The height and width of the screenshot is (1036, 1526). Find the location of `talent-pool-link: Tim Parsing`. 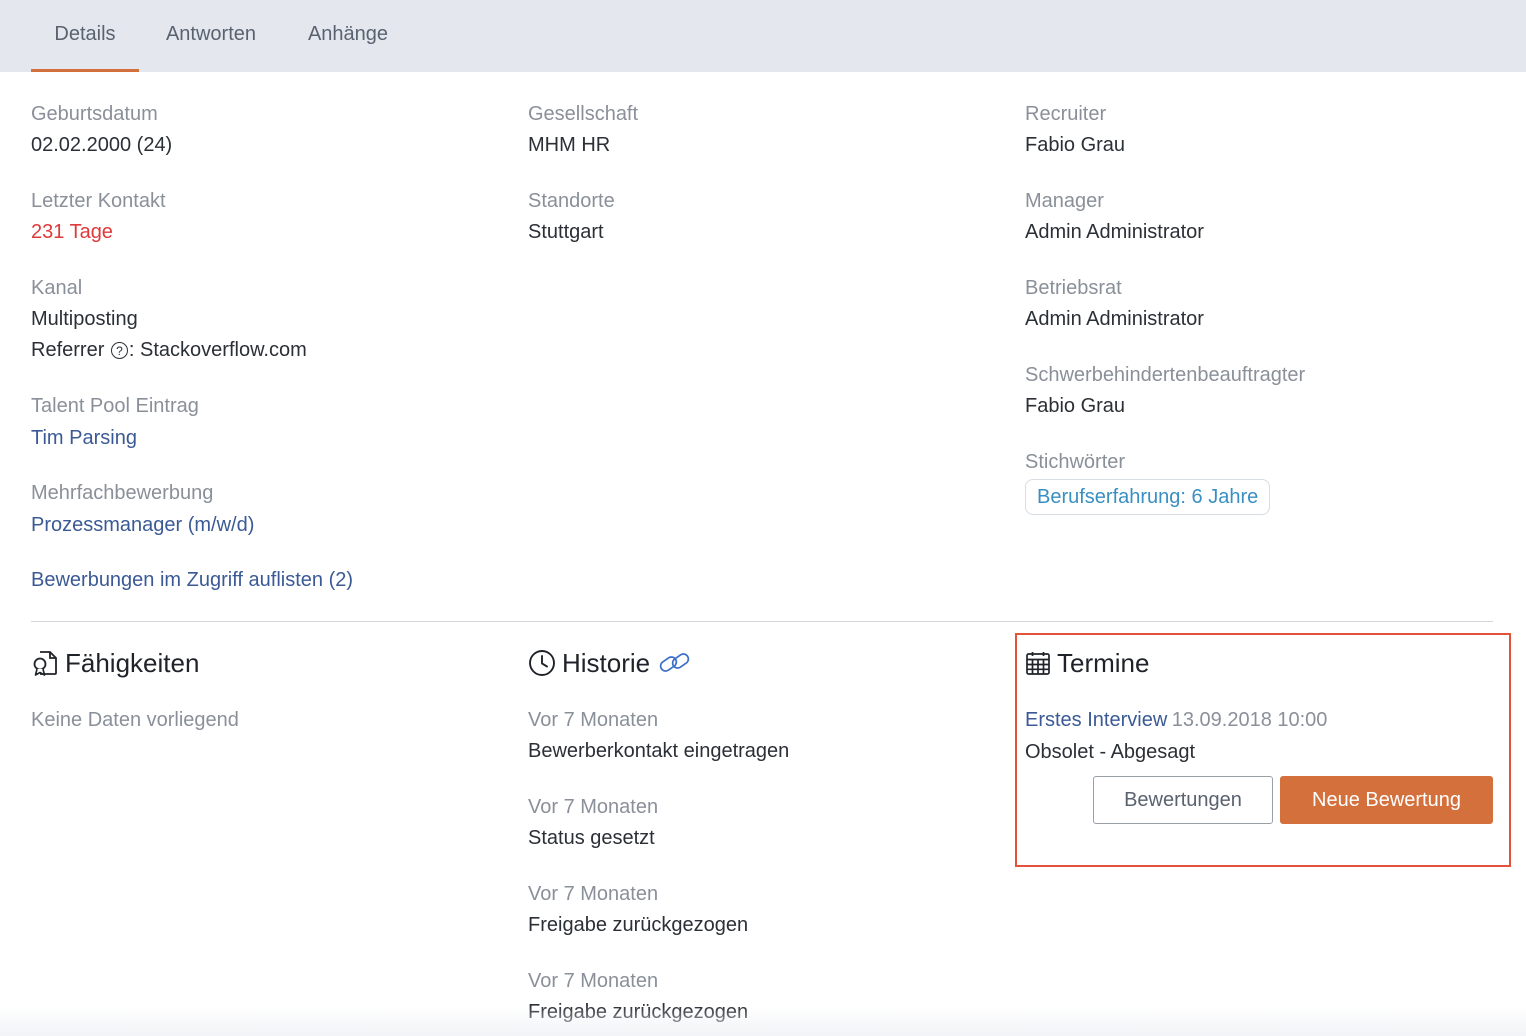

talent-pool-link: Tim Parsing is located at coordinates (115, 438).